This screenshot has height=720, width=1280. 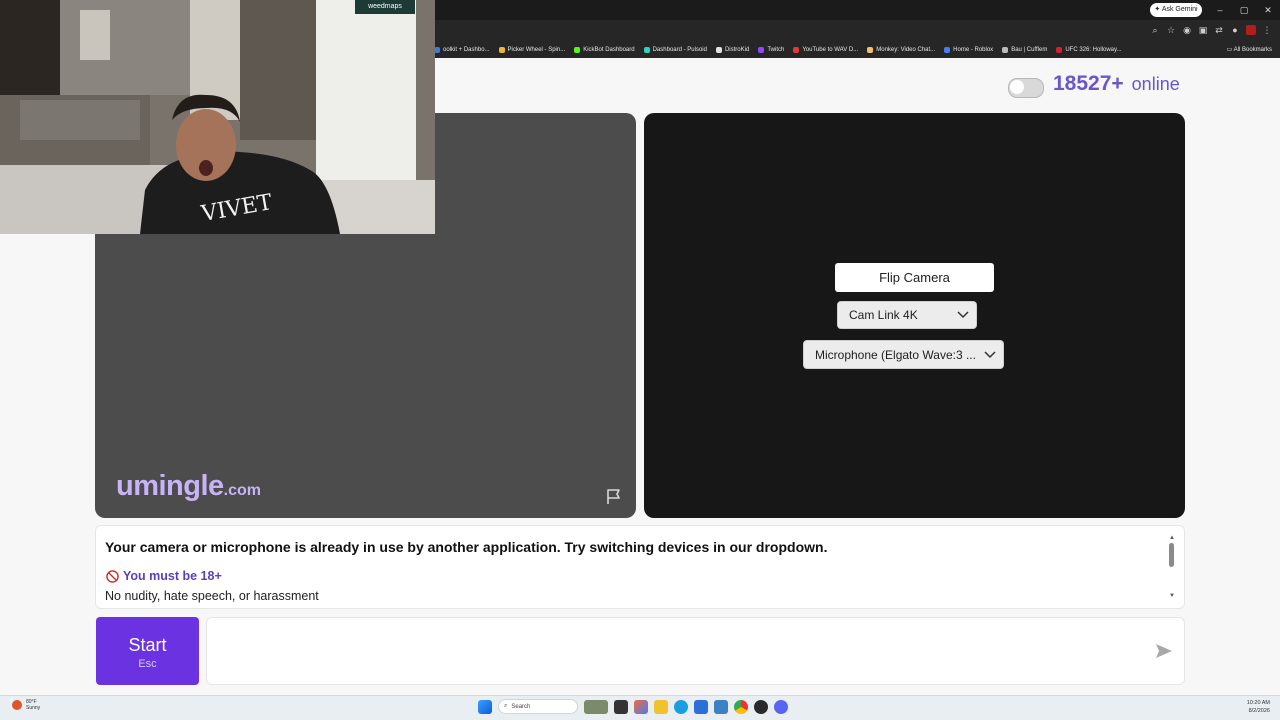 What do you see at coordinates (1171, 30) in the screenshot?
I see `bookmark-star-icon: ☆` at bounding box center [1171, 30].